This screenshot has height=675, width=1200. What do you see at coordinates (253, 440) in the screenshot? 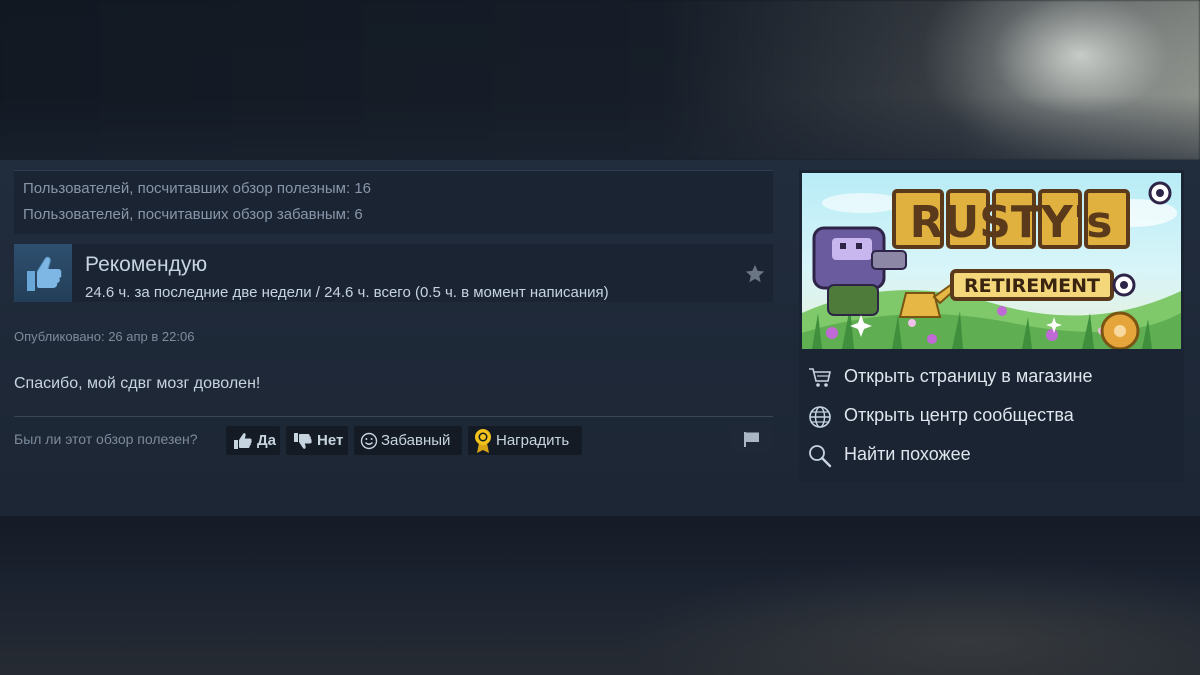
I see `vote-yes-button: Да` at bounding box center [253, 440].